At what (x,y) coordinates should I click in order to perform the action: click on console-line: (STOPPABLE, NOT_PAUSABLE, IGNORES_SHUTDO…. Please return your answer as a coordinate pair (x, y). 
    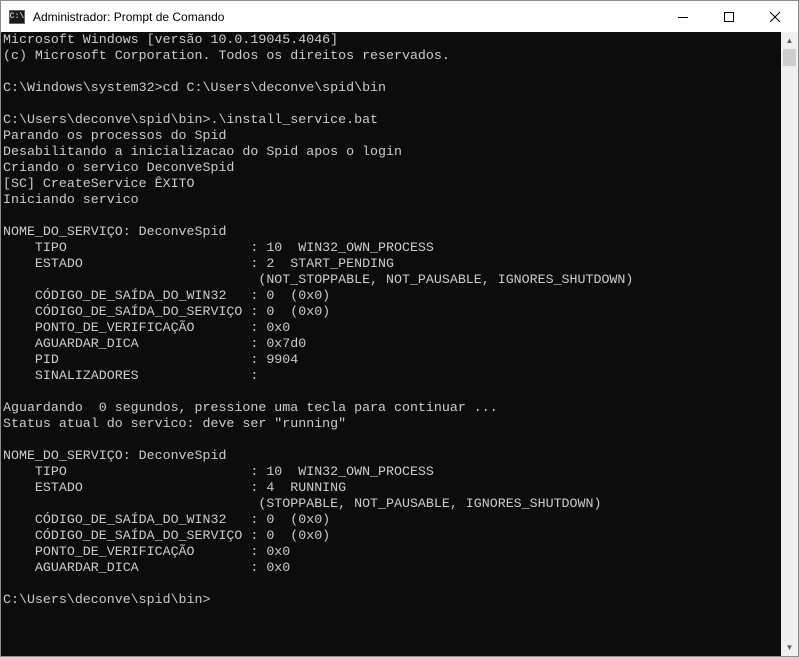
    Looking at the image, I should click on (302, 503).